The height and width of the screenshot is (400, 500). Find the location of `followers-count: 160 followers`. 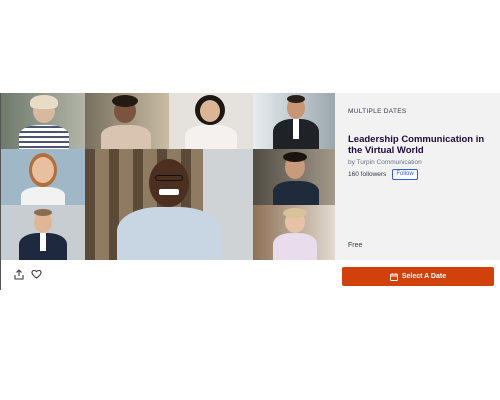

followers-count: 160 followers is located at coordinates (367, 174).